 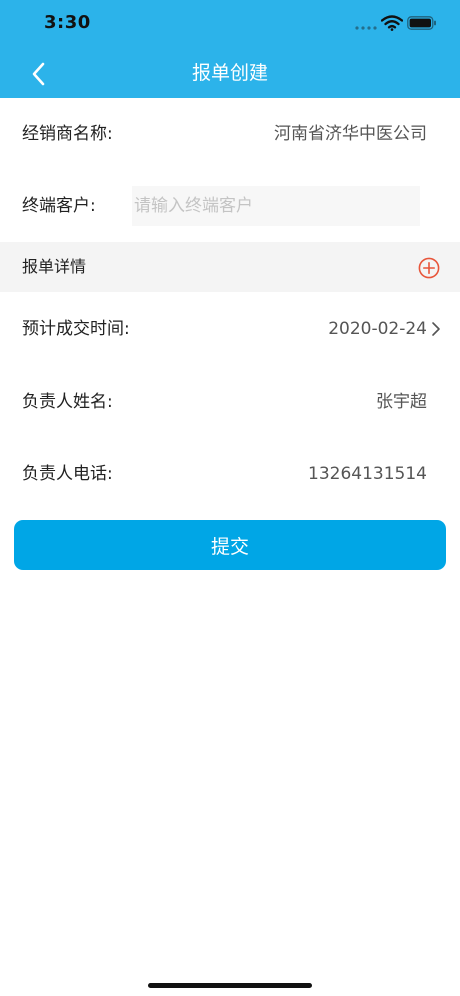 What do you see at coordinates (76, 329) in the screenshot?
I see `expected-close-date-label: 预计成交时间:` at bounding box center [76, 329].